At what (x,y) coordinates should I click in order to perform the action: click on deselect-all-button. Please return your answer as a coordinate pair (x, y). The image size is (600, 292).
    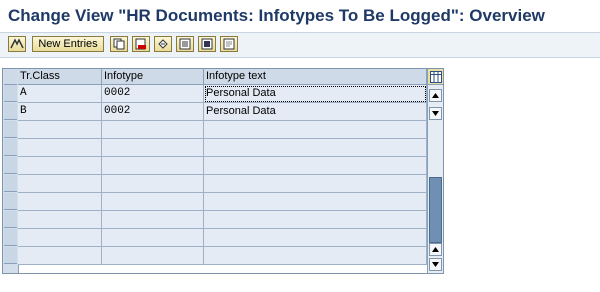
    Looking at the image, I should click on (229, 44).